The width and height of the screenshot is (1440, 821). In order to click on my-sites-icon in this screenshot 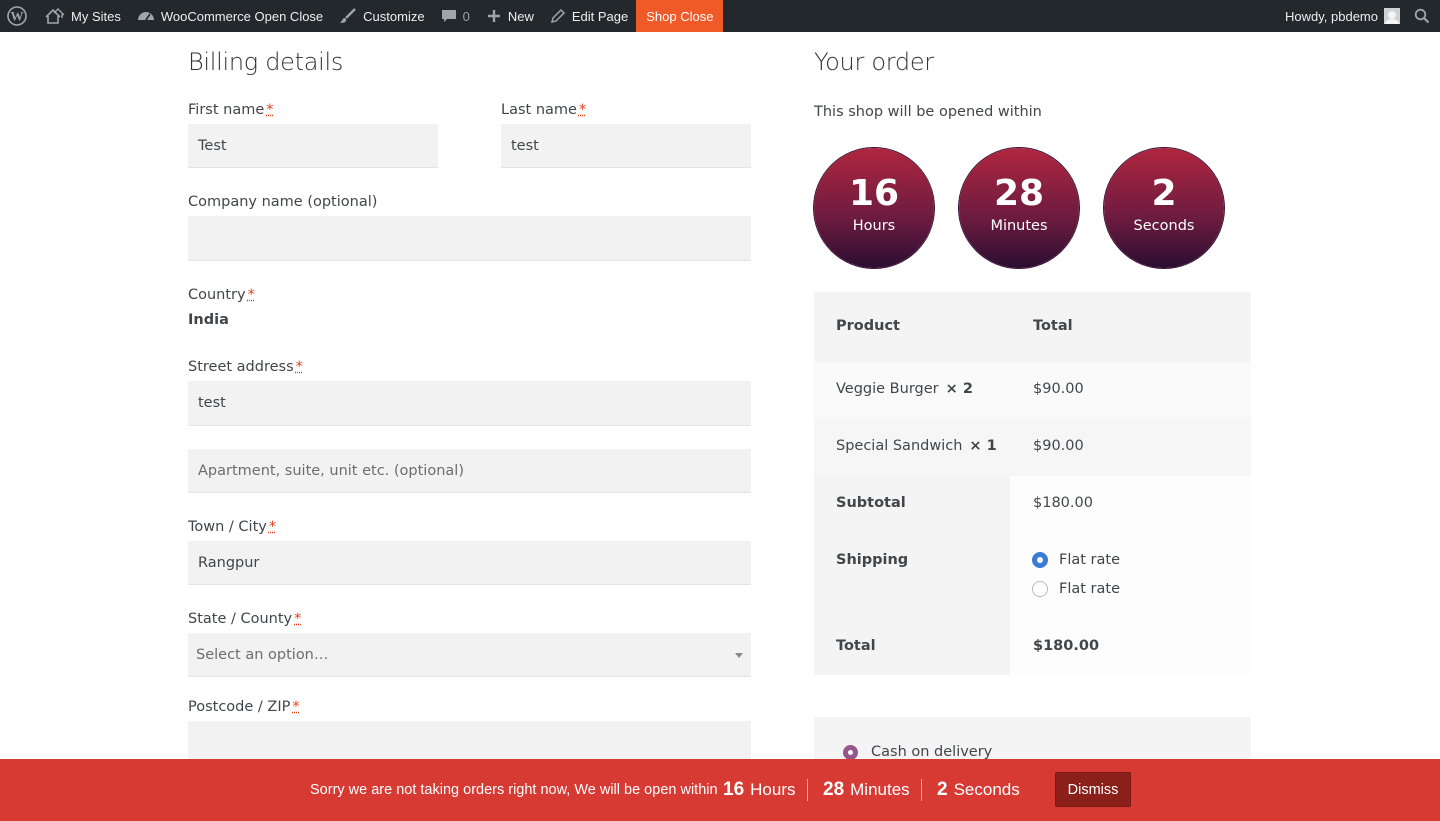, I will do `click(55, 16)`.